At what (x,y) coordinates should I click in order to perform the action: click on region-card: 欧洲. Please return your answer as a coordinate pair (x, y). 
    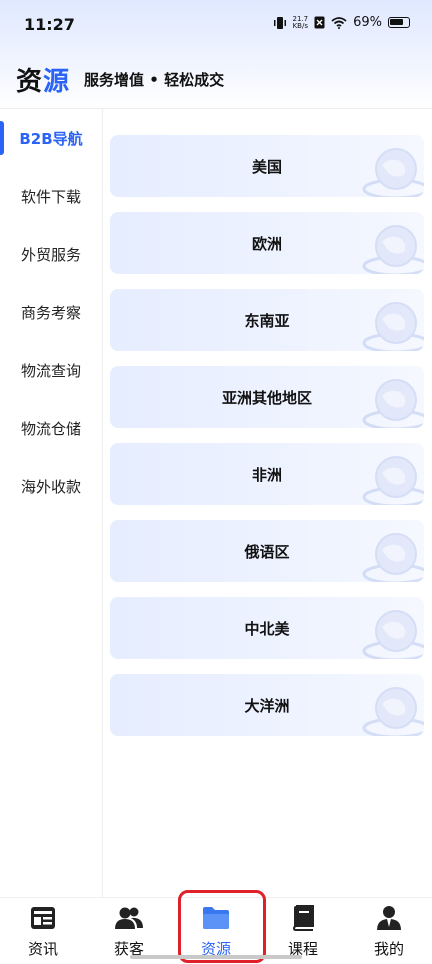
    Looking at the image, I should click on (267, 243).